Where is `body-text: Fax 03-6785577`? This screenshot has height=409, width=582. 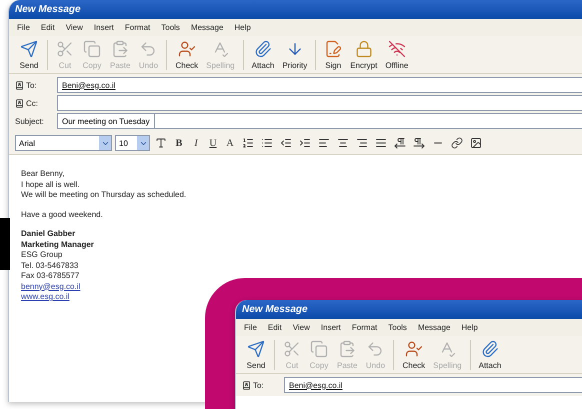
body-text: Fax 03-6785577 is located at coordinates (50, 276).